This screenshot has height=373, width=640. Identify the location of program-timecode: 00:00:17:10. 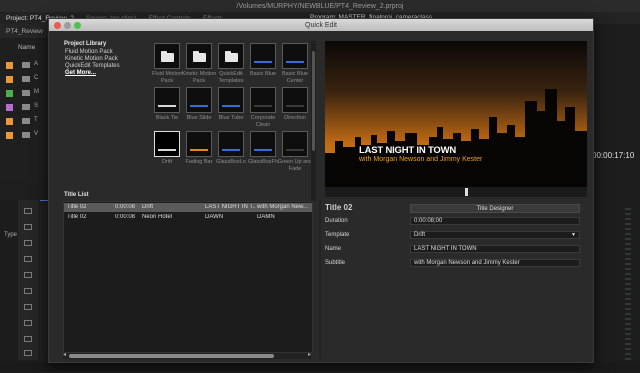
(613, 155).